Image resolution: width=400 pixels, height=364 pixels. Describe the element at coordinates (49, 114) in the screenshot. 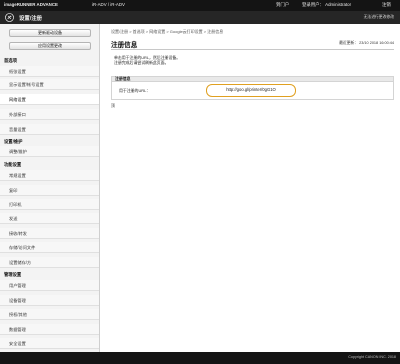

I see `sidebar-item-external-interface: 外部接口` at that location.